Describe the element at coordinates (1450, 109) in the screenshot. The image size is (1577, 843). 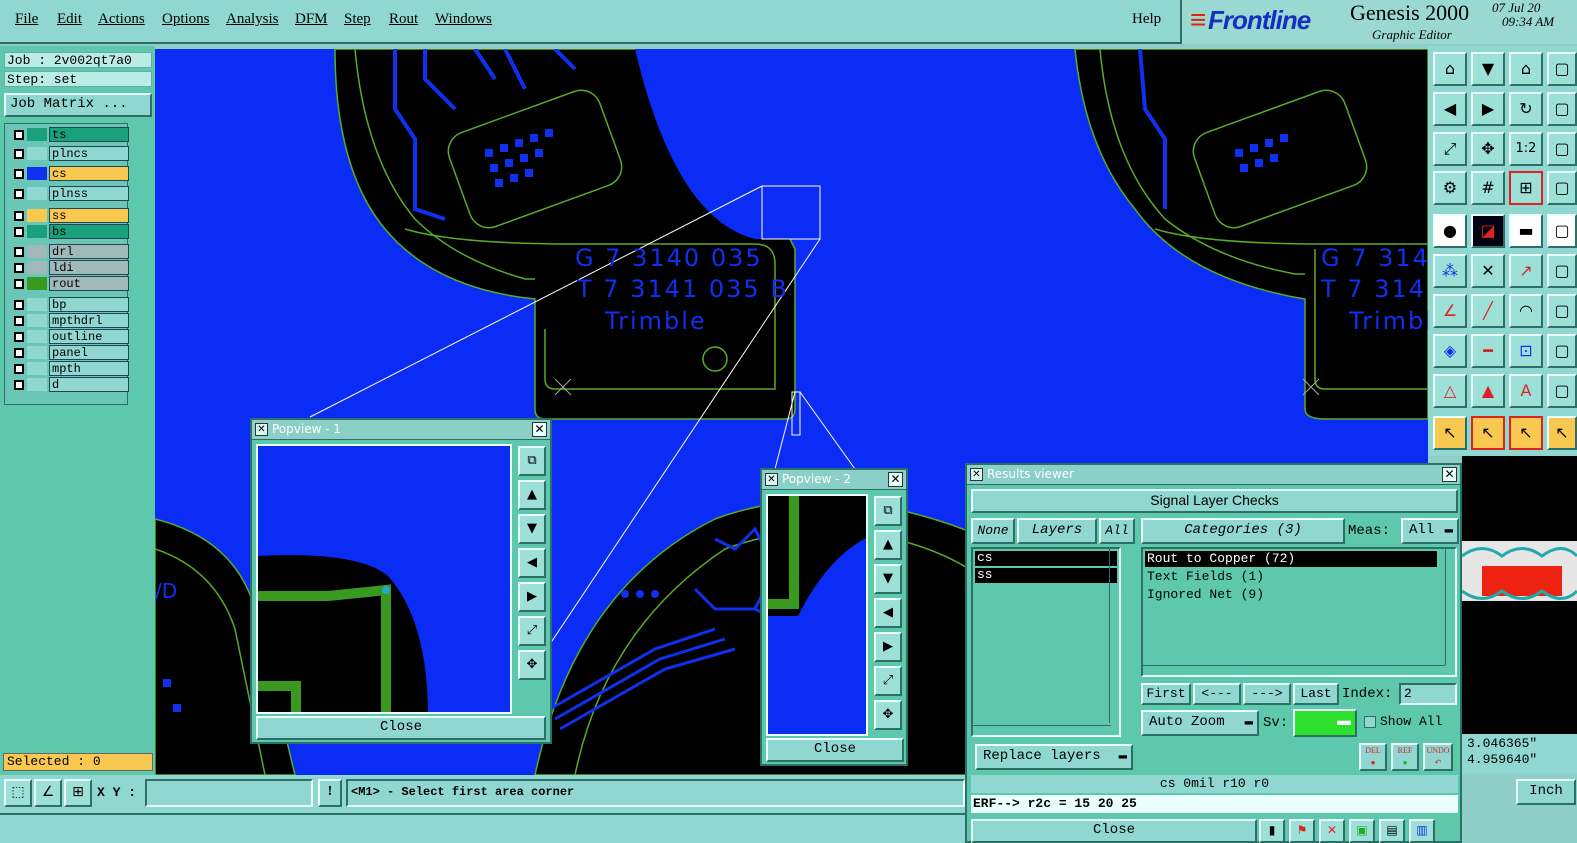
I see `pan-left-icon: ◀` at that location.